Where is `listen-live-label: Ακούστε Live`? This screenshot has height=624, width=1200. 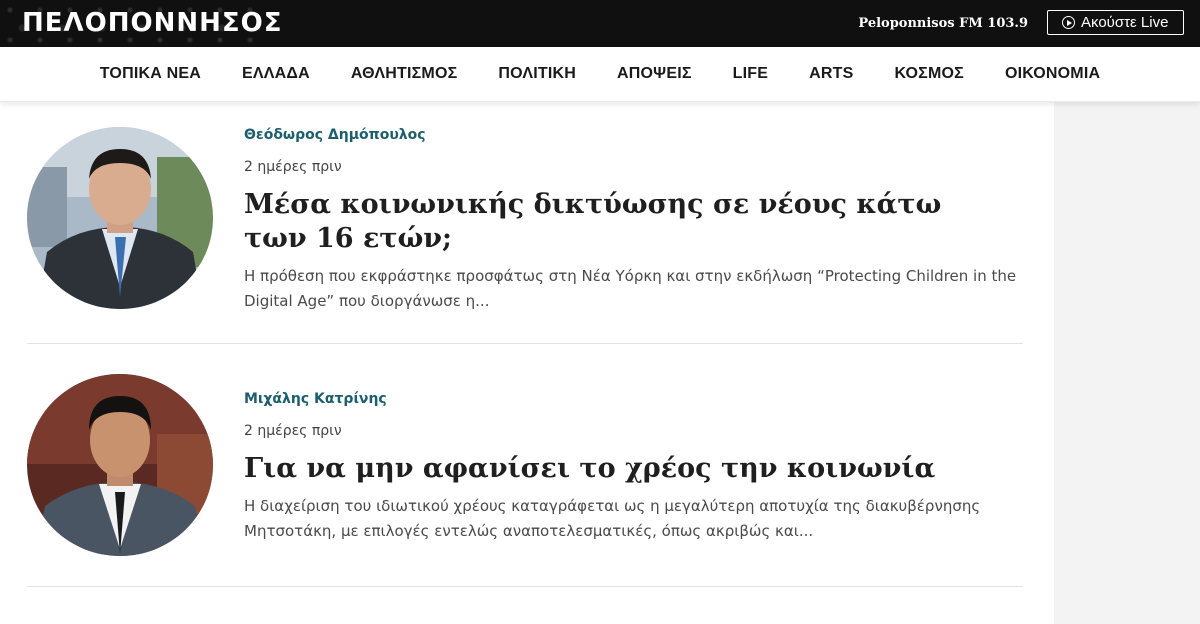
listen-live-label: Ακούστε Live is located at coordinates (1125, 22).